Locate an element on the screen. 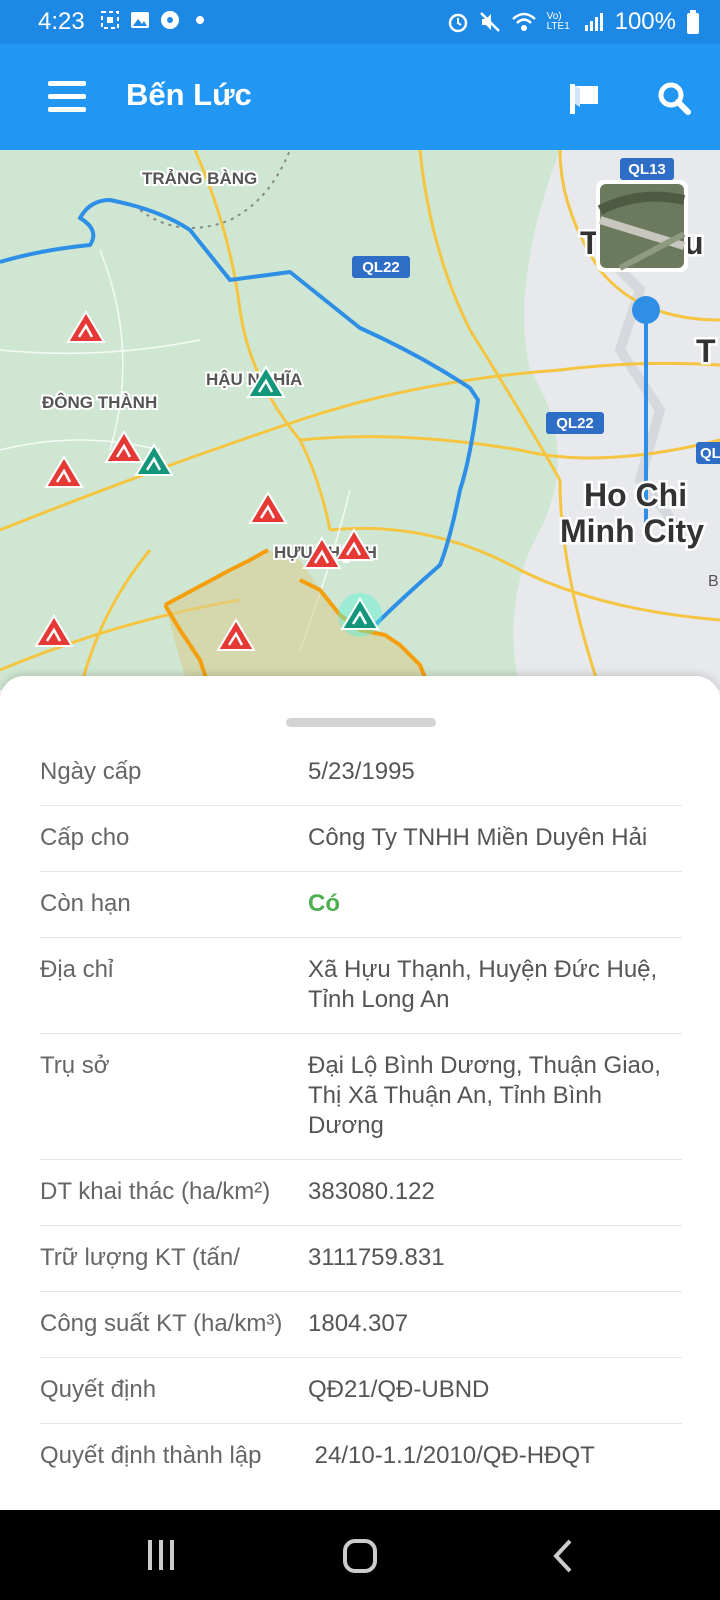  detail-label: Địa chỉ is located at coordinates (77, 969).